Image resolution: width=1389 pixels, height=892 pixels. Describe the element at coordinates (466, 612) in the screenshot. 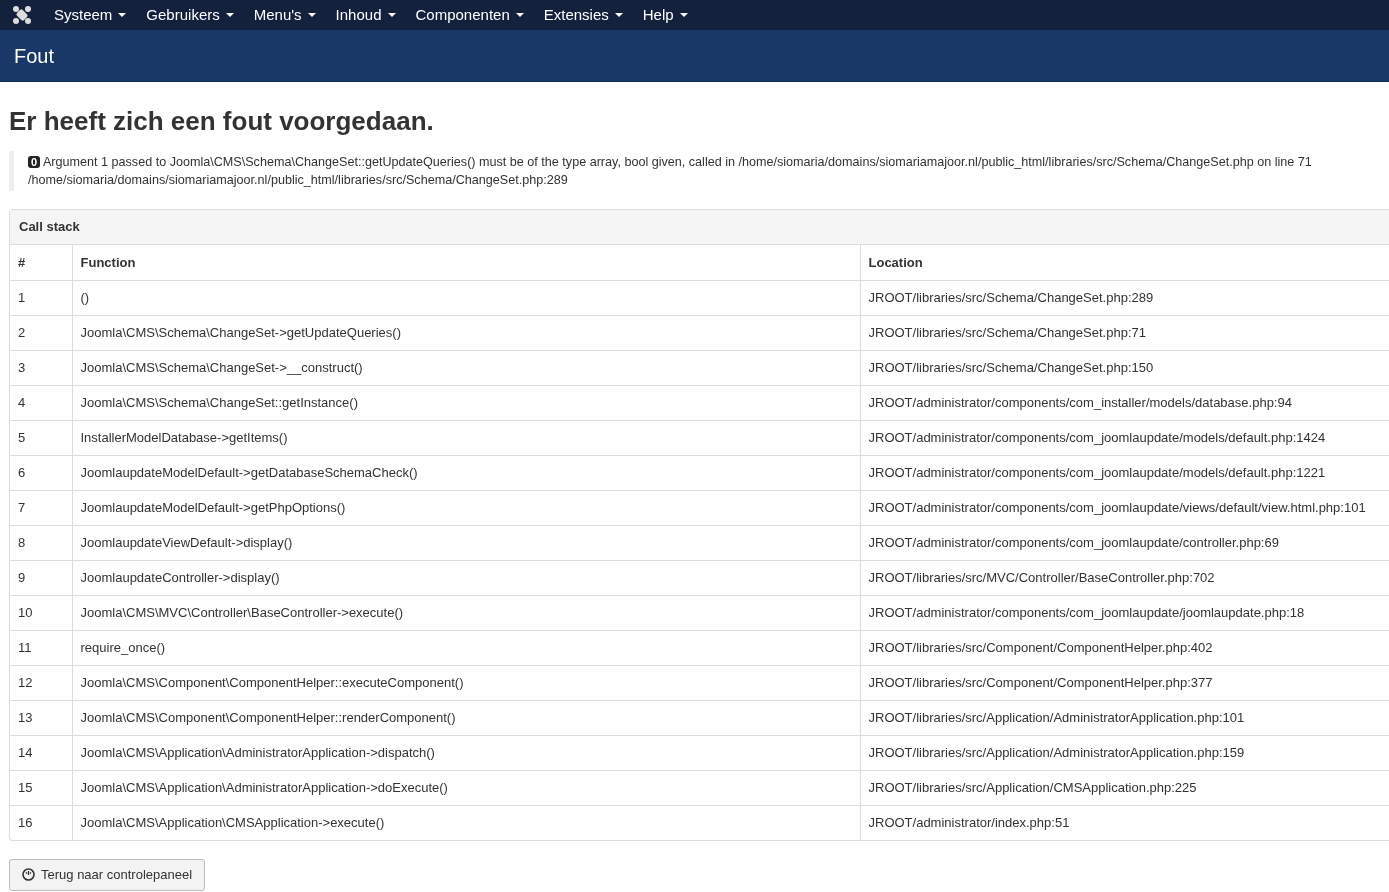

I see `table-cell: Joomla\CMS\MVC\Controller\BaseController->execute()` at that location.